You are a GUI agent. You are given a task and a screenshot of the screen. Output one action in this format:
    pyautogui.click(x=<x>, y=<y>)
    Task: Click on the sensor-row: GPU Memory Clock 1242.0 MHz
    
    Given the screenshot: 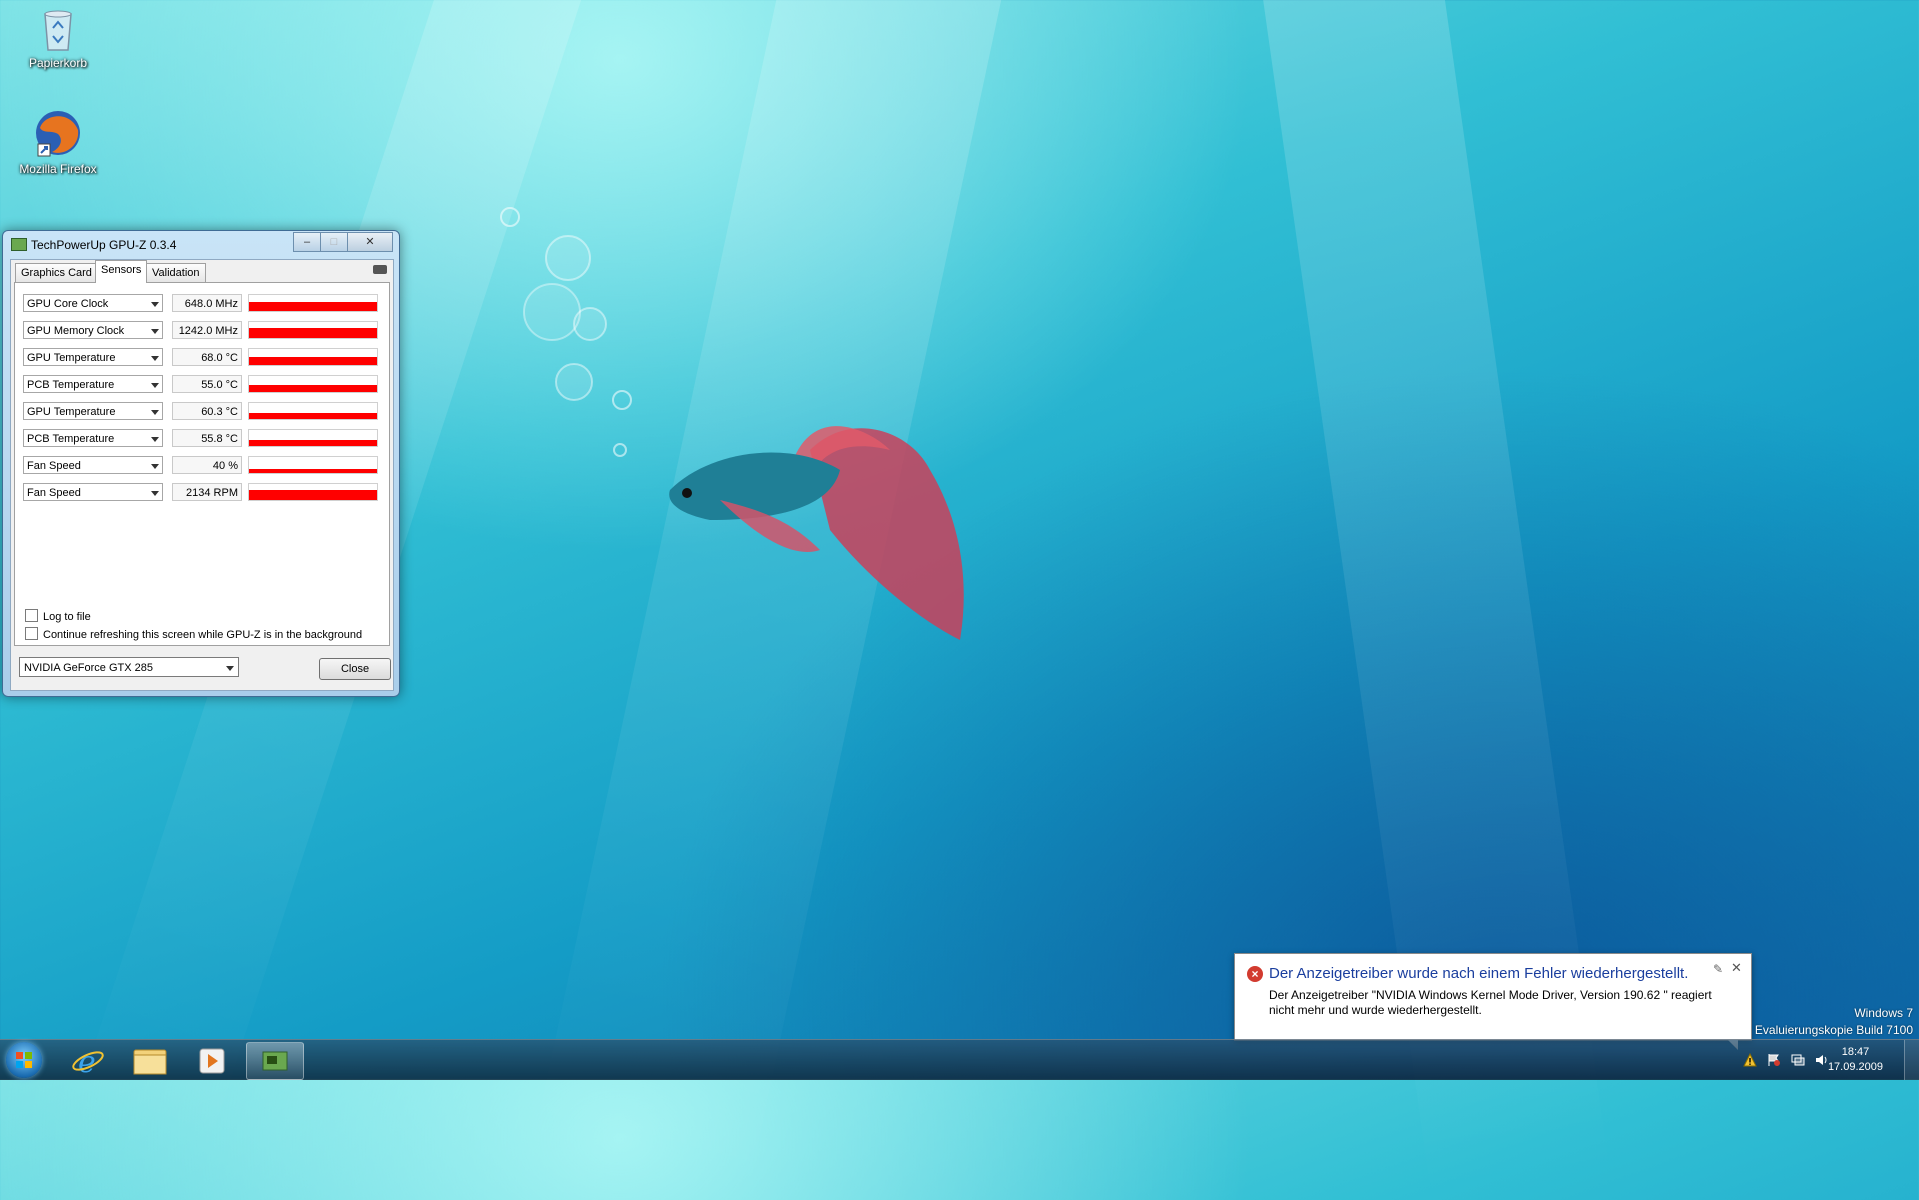 What is the action you would take?
    pyautogui.click(x=203, y=331)
    